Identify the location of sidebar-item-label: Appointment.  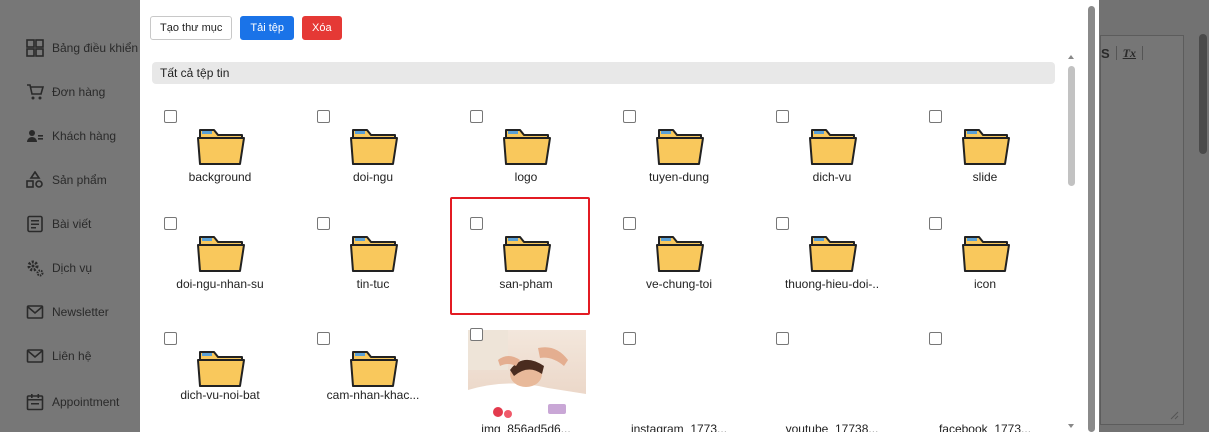
(86, 402).